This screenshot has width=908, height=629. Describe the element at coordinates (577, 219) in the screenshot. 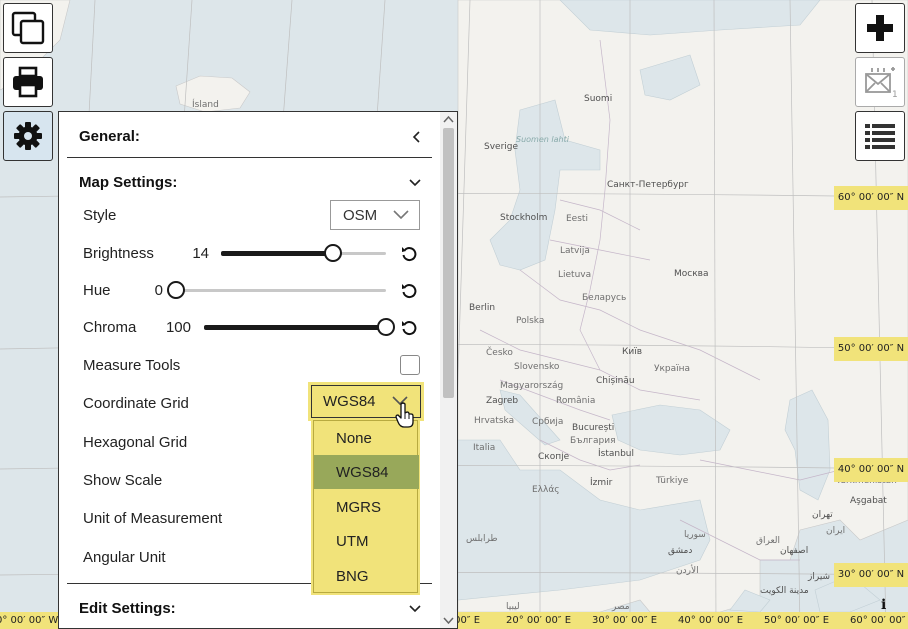

I see `label-eesti: Eesti` at that location.